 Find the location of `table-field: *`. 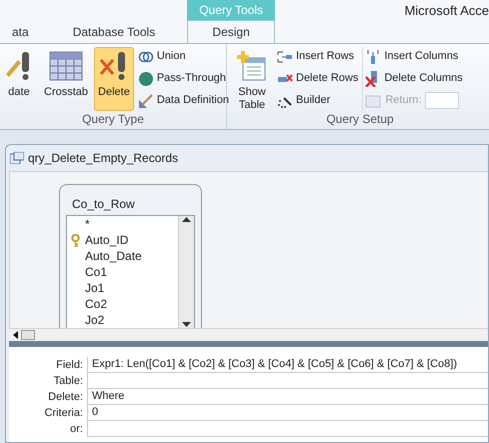

table-field: * is located at coordinates (86, 224).